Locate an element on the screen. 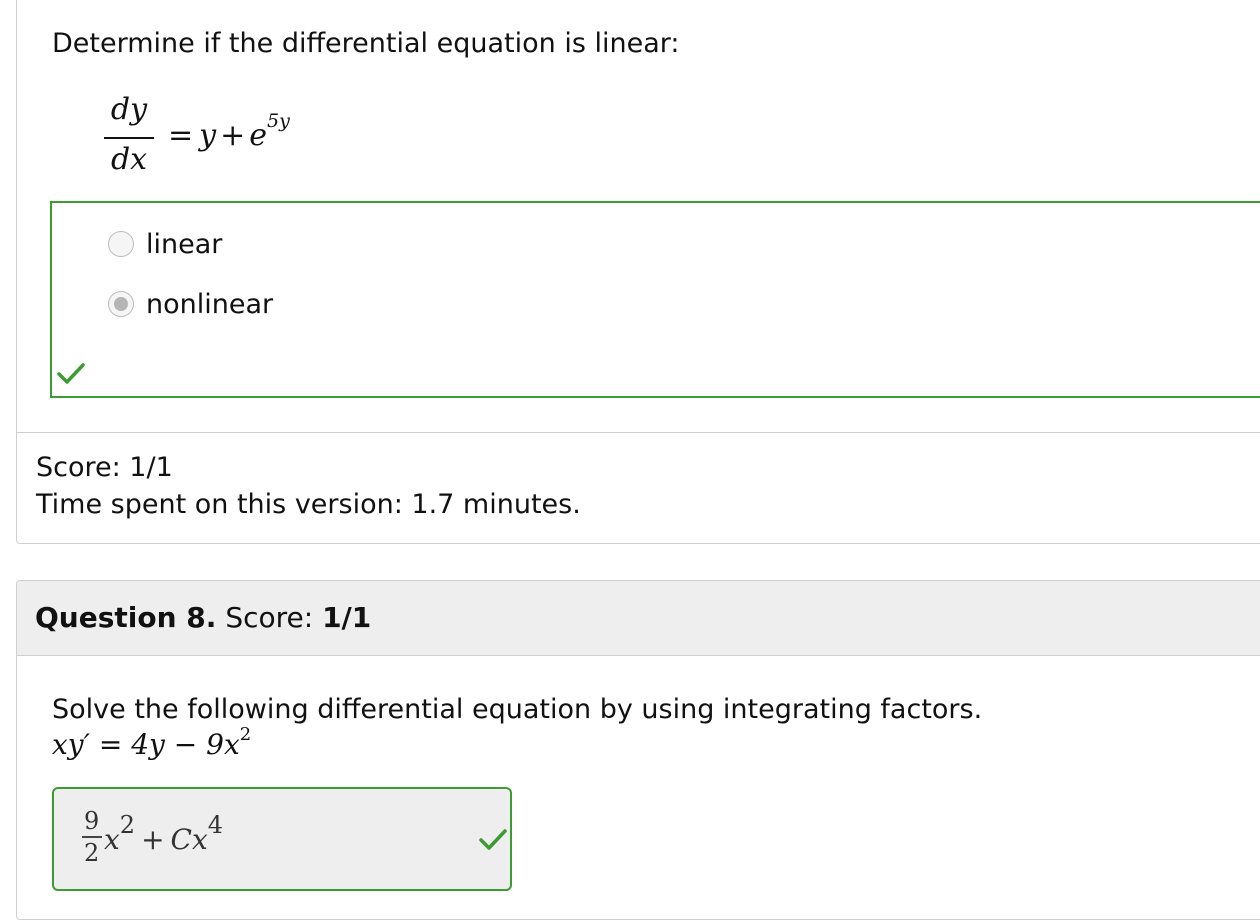 The height and width of the screenshot is (920, 1260). score-value: 1/1 is located at coordinates (347, 617).